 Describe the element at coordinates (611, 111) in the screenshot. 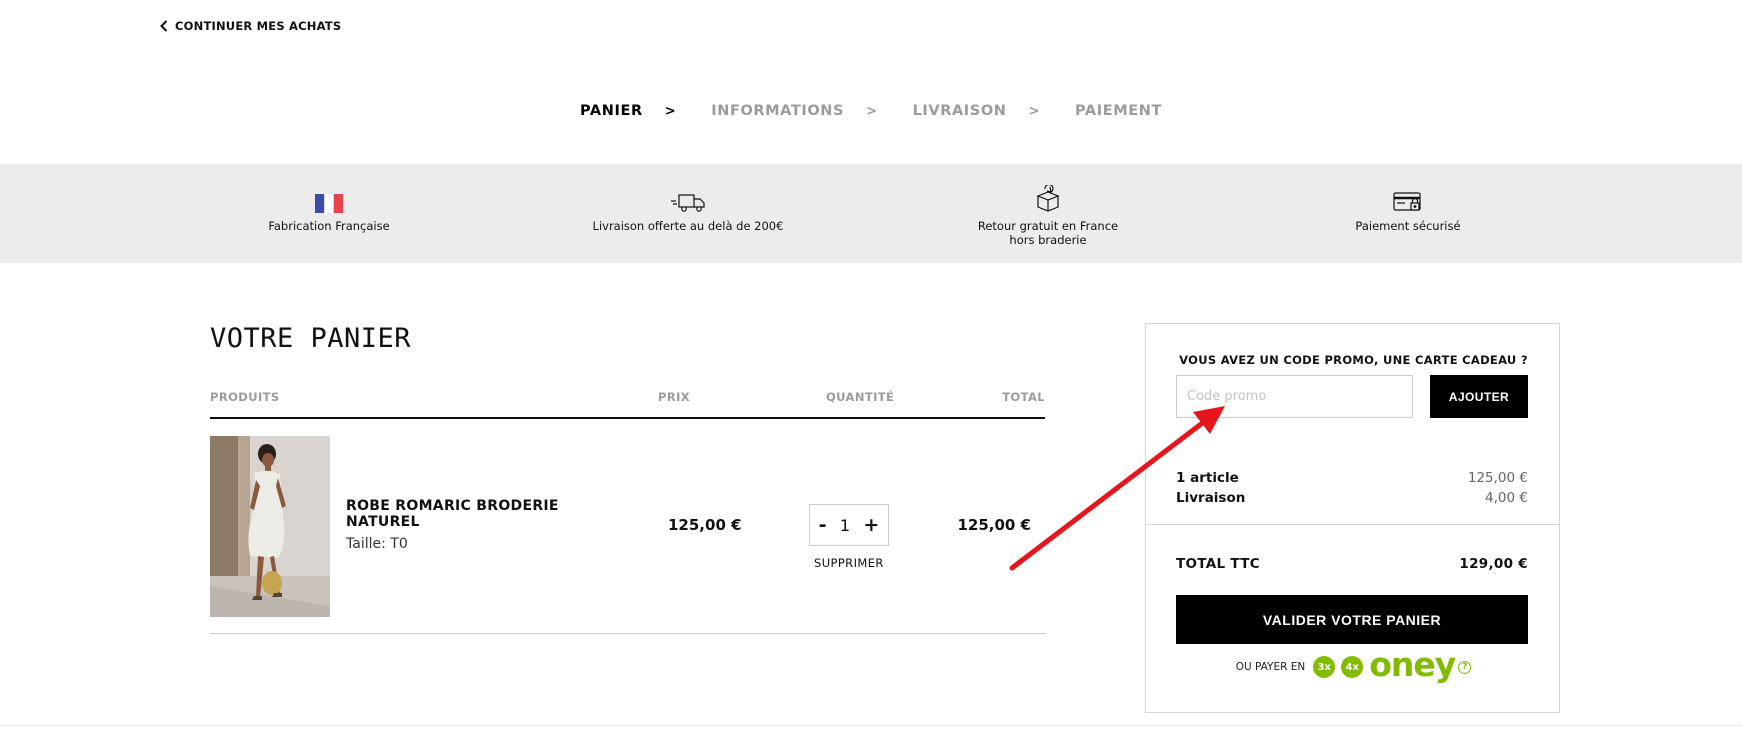

I see `step-panier: PANIER` at that location.